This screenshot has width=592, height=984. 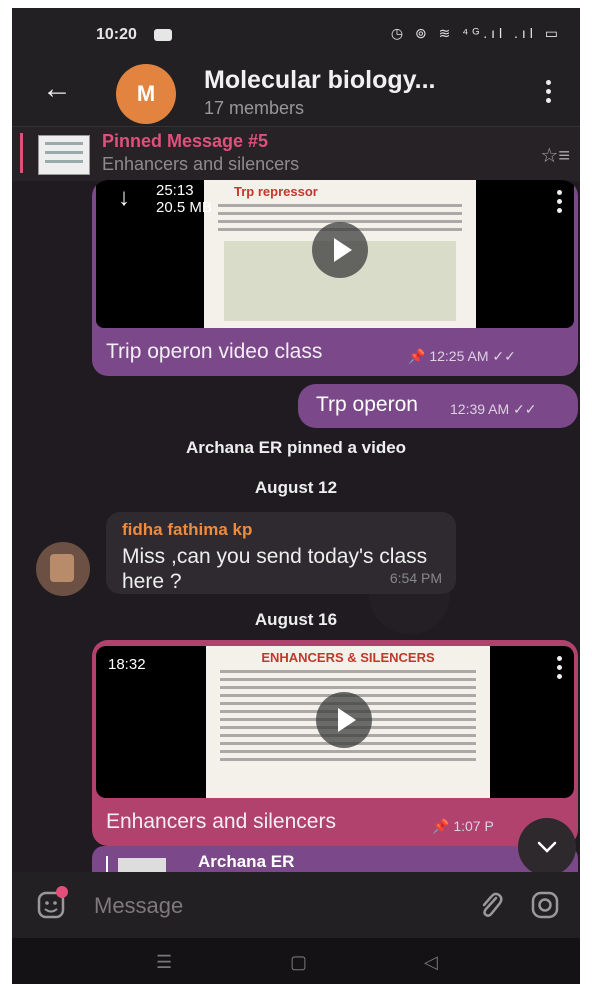 I want to click on video-caption: Enhancers and silencers, so click(x=221, y=821).